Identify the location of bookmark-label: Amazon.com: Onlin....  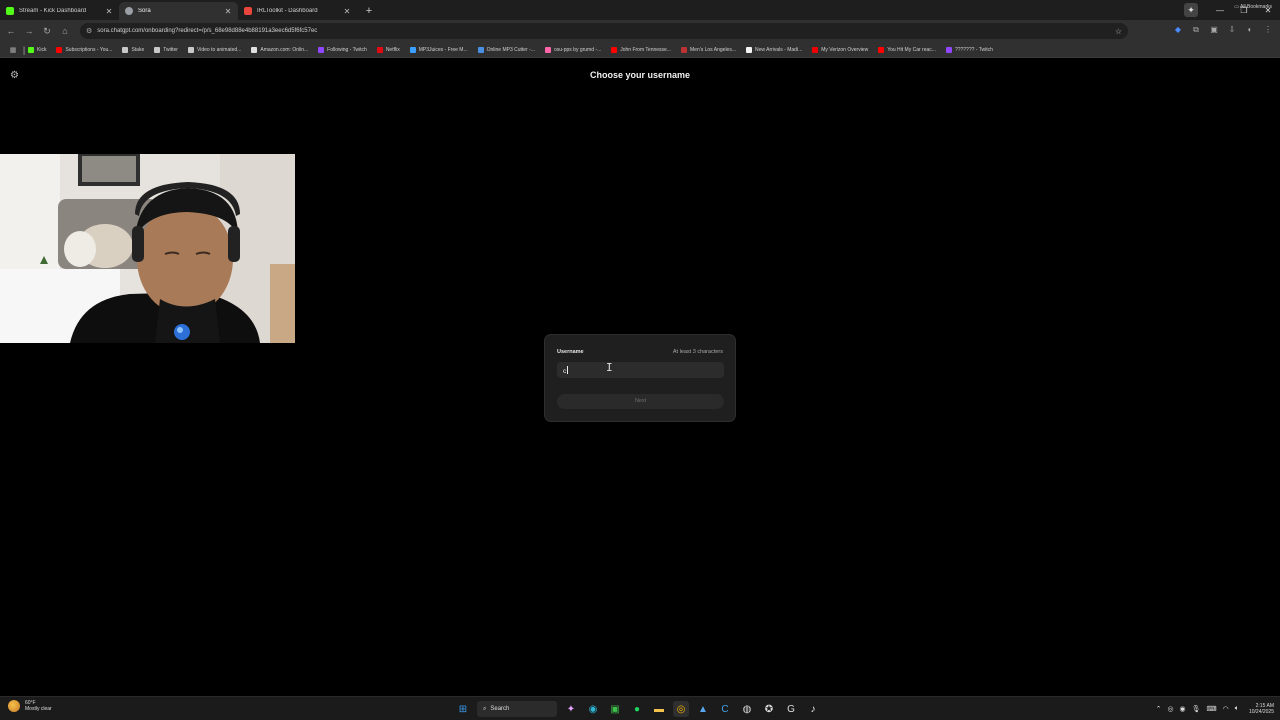
(284, 49).